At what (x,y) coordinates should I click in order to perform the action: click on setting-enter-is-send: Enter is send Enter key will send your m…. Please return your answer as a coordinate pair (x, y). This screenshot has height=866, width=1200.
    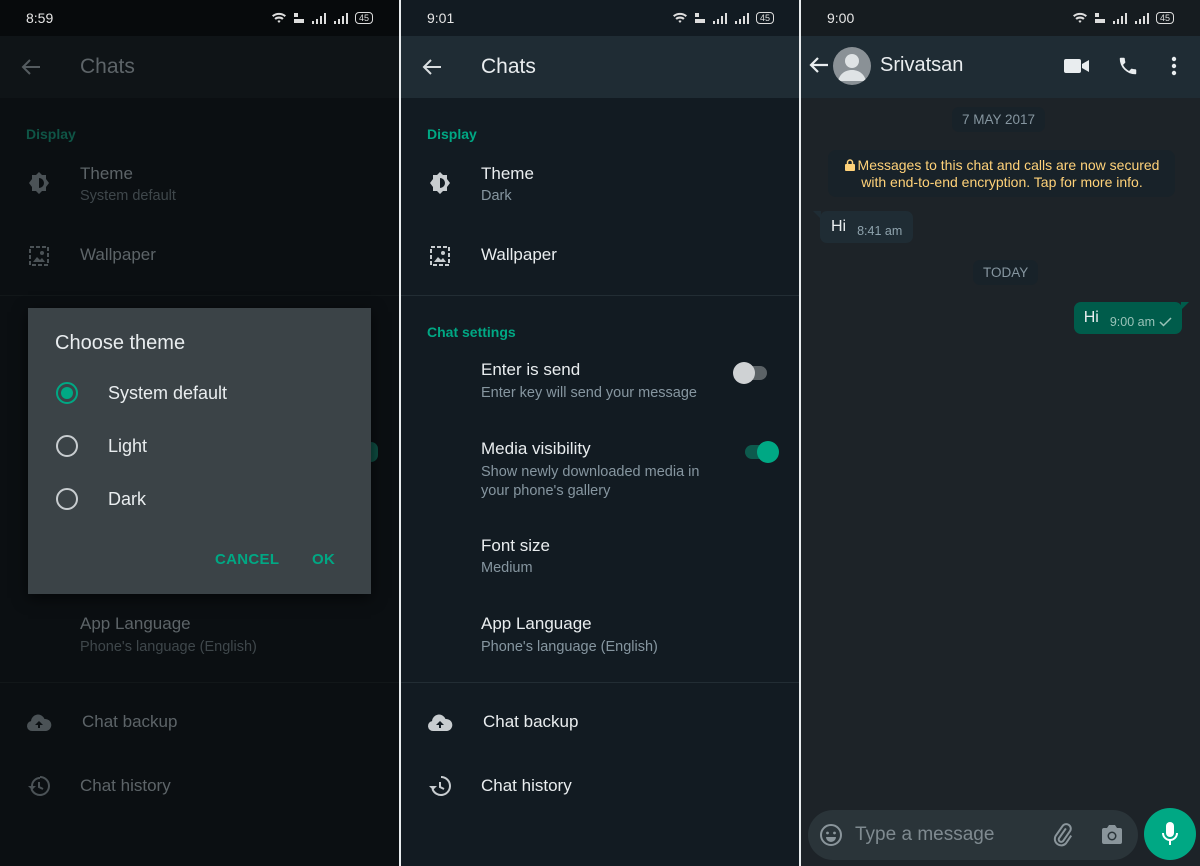
    Looking at the image, I should click on (600, 383).